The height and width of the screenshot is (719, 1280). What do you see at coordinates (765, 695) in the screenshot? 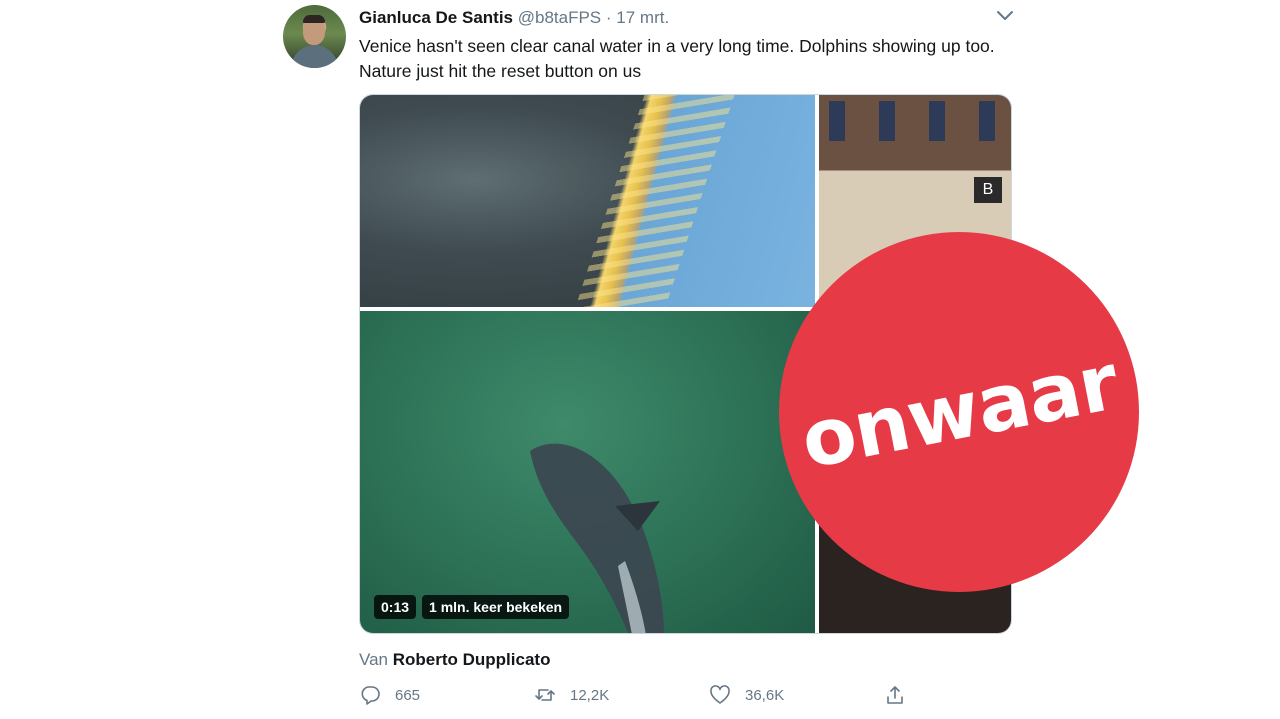
I see `like-count: 36,6K` at bounding box center [765, 695].